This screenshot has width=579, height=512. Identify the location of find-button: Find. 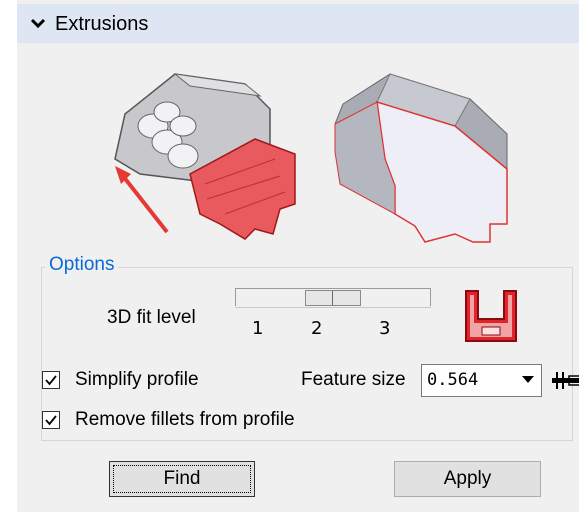
(182, 479).